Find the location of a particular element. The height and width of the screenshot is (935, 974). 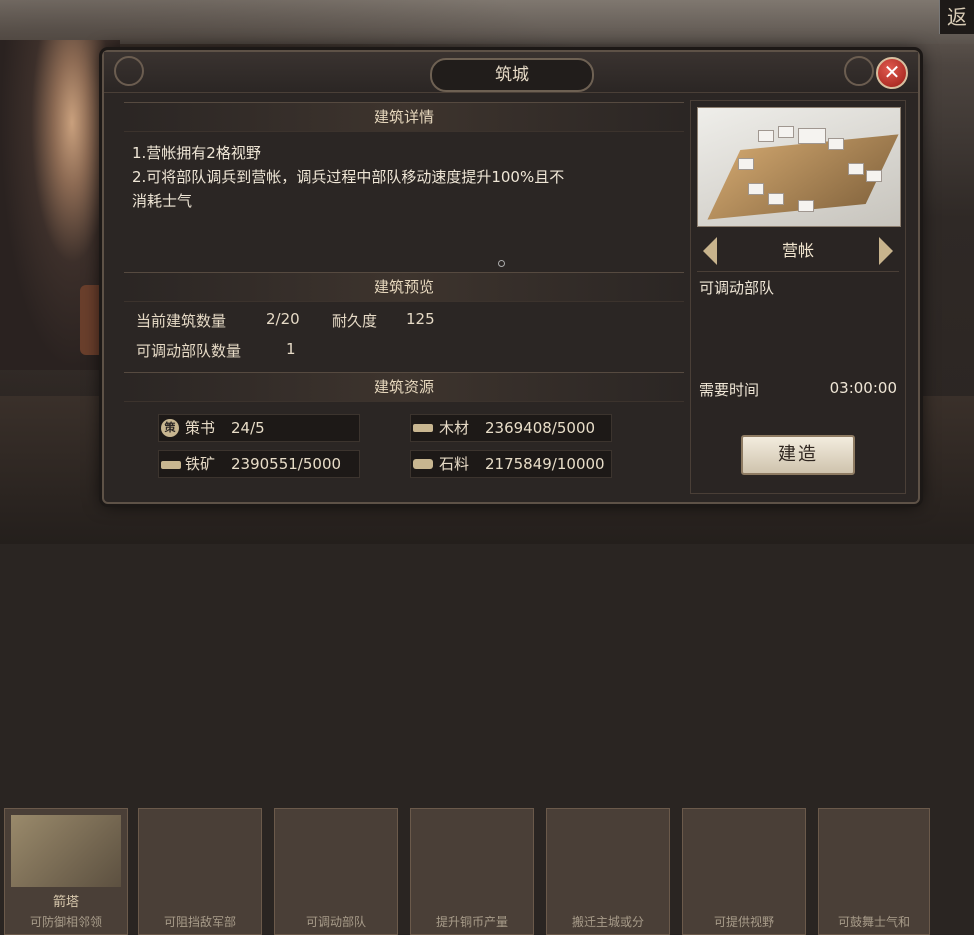

building-nav: 营帐 is located at coordinates (798, 251).